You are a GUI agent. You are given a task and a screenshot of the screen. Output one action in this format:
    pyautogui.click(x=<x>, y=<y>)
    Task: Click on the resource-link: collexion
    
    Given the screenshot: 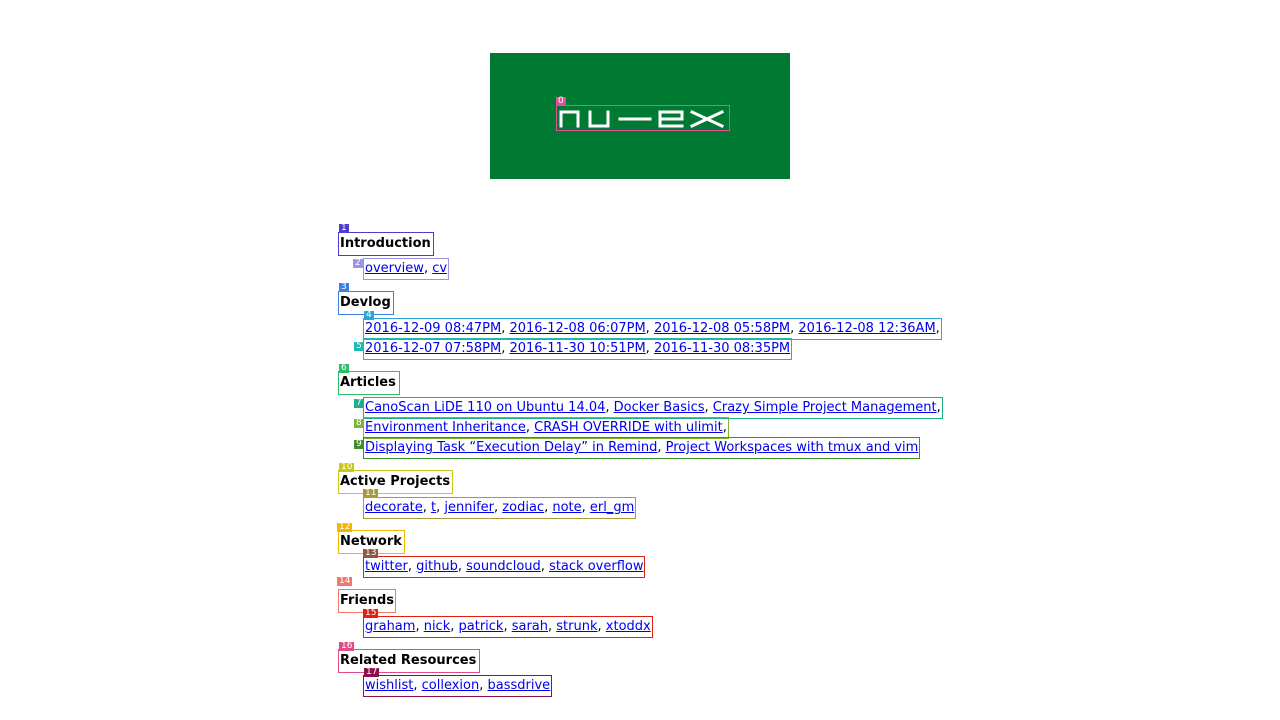 What is the action you would take?
    pyautogui.click(x=451, y=685)
    